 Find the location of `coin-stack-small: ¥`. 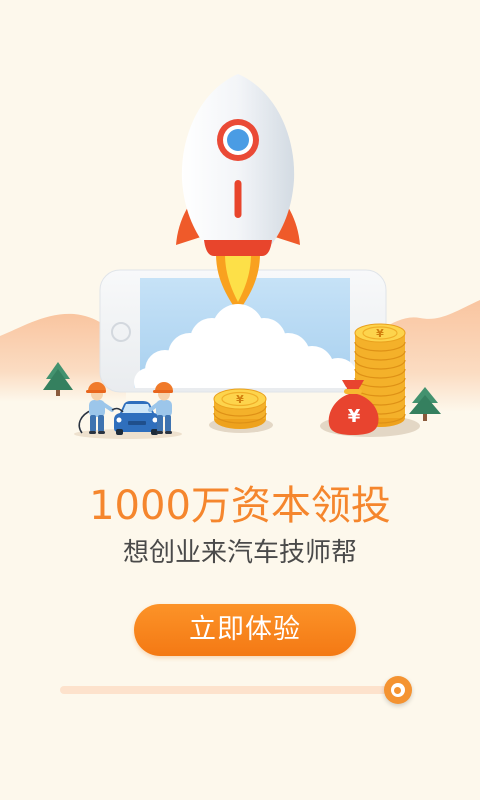

coin-stack-small: ¥ is located at coordinates (240, 408).